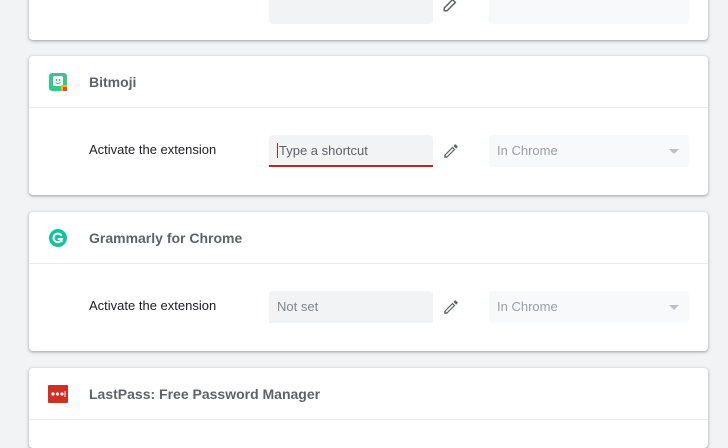 This screenshot has height=448, width=728. Describe the element at coordinates (205, 393) in the screenshot. I see `extension-name: LastPass: Free Password Manager` at that location.